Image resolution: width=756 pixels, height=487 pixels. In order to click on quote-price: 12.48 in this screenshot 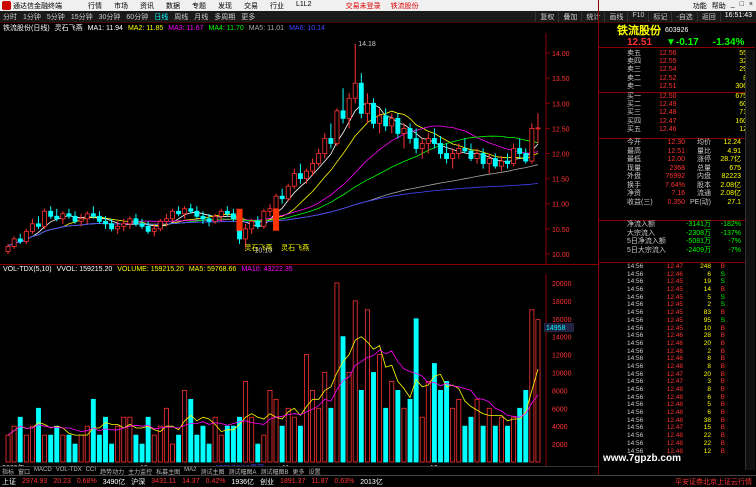, I will do `click(683, 113)`.